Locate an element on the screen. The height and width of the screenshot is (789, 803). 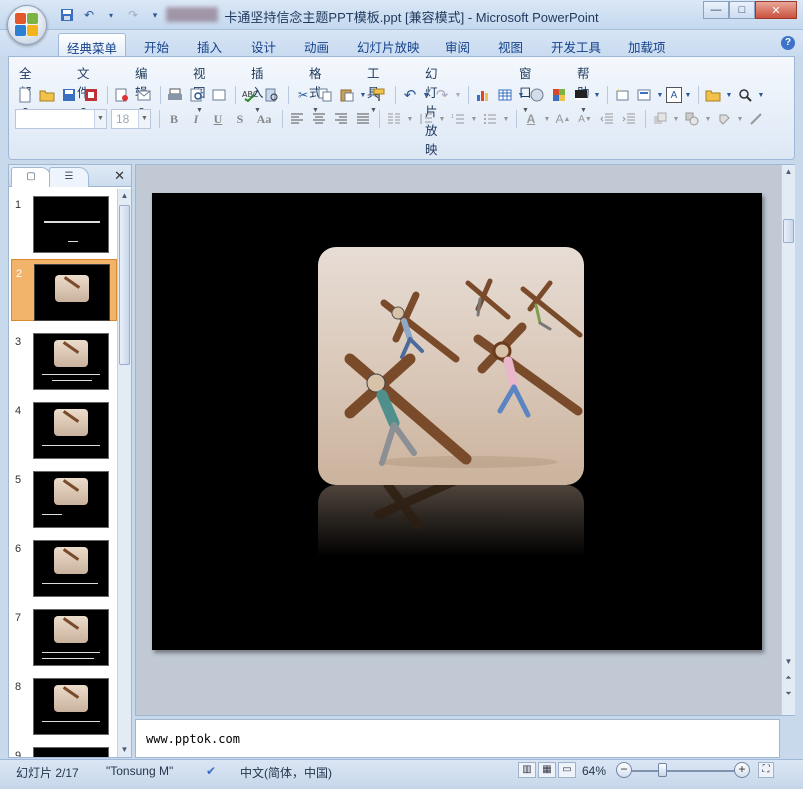
next-slide-icon: ⏷ is located at coordinates (788, 694).